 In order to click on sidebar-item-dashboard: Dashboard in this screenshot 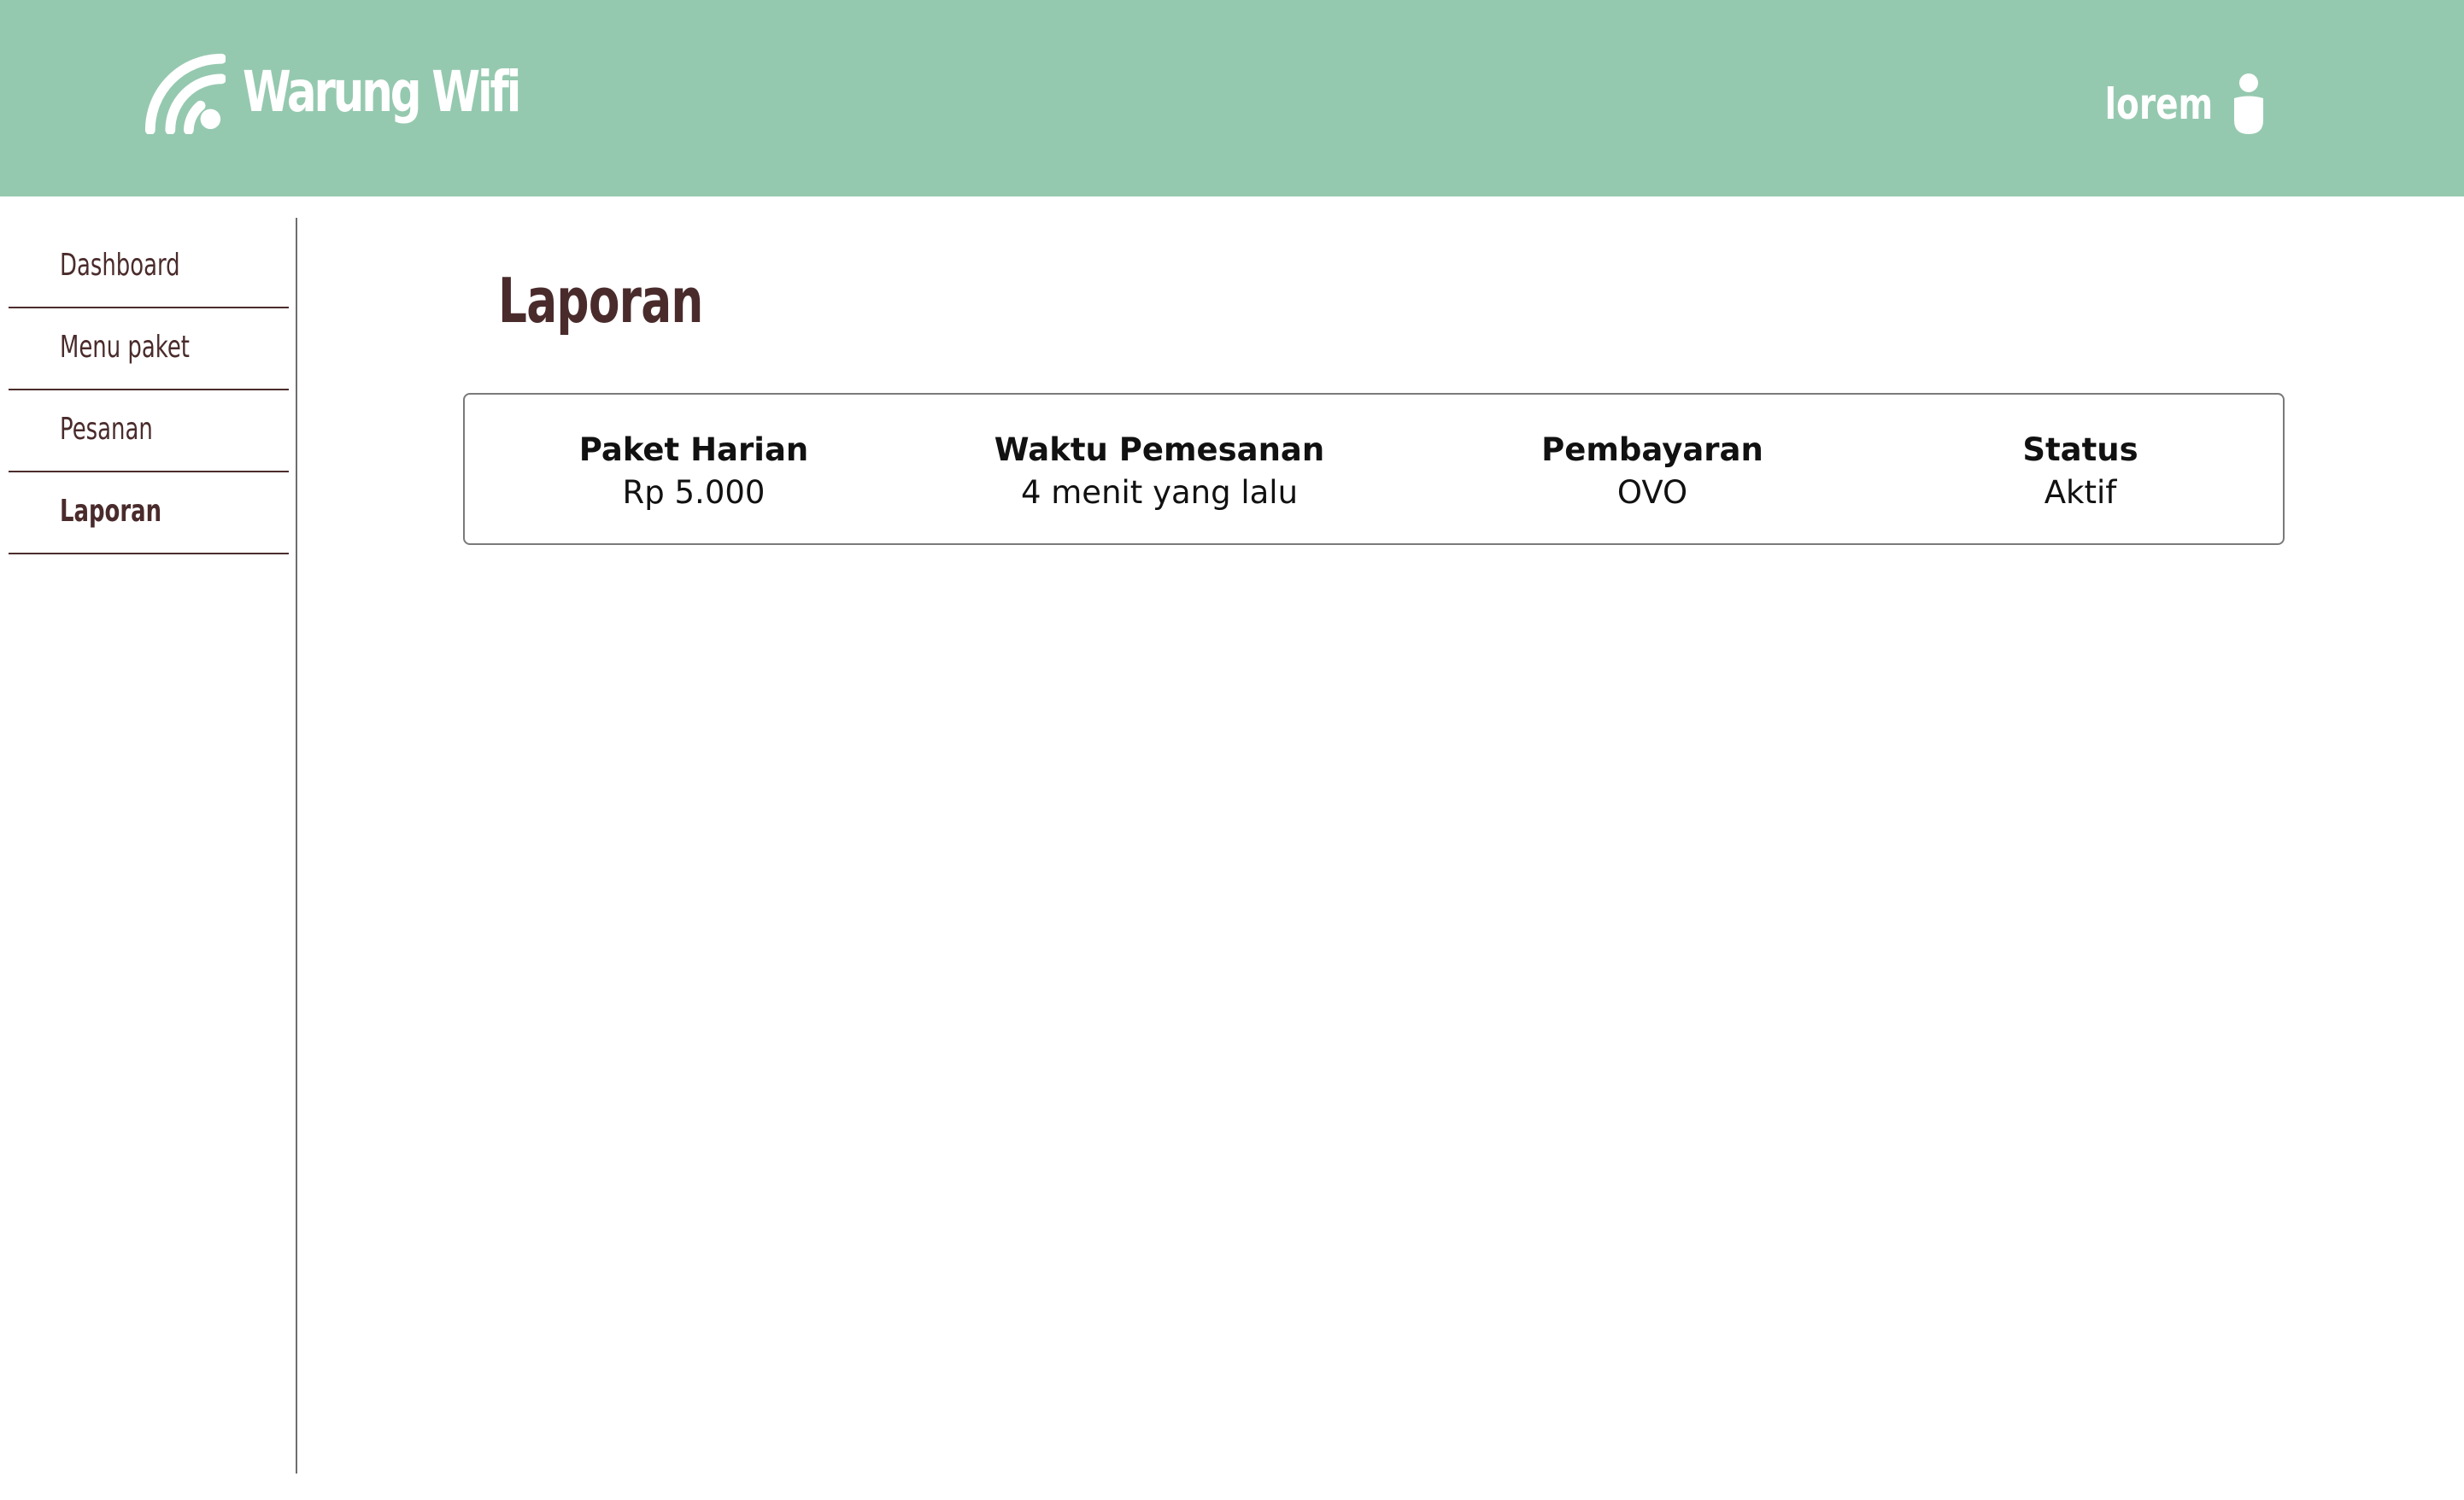, I will do `click(149, 267)`.